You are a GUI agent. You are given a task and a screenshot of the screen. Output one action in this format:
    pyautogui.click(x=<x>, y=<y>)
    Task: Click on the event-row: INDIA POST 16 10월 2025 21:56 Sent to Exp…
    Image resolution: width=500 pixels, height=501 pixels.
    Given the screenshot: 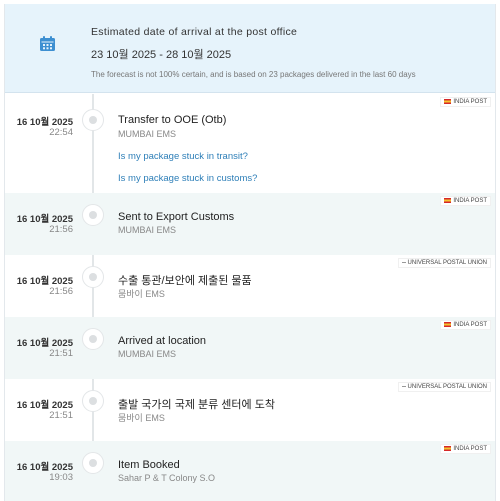 What is the action you would take?
    pyautogui.click(x=250, y=224)
    